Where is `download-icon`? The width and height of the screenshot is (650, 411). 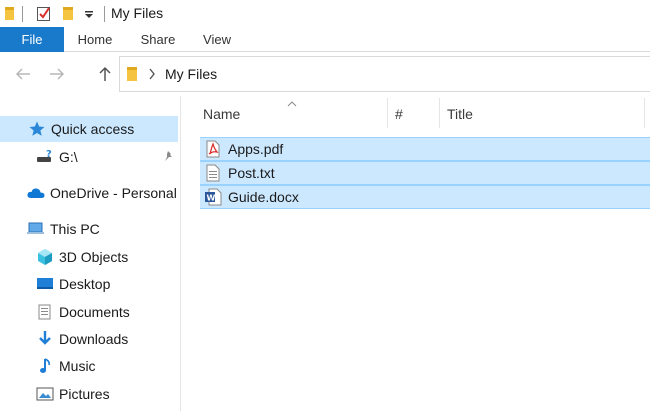
download-icon is located at coordinates (45, 339).